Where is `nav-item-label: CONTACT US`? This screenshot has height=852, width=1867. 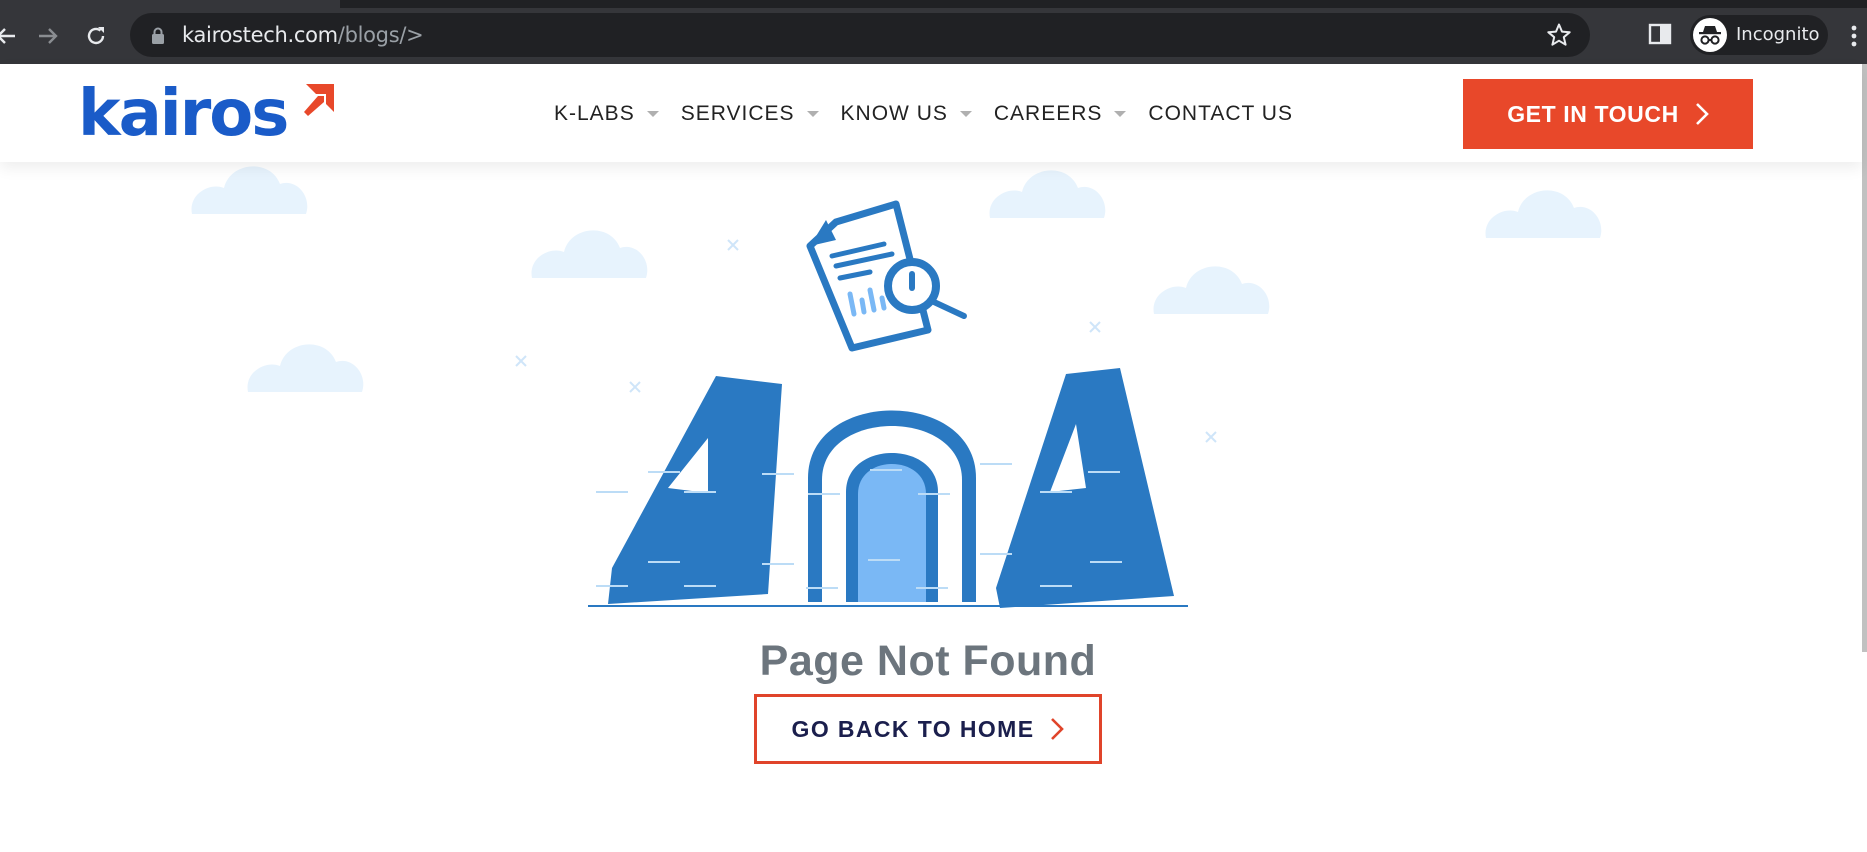 nav-item-label: CONTACT US is located at coordinates (1220, 113).